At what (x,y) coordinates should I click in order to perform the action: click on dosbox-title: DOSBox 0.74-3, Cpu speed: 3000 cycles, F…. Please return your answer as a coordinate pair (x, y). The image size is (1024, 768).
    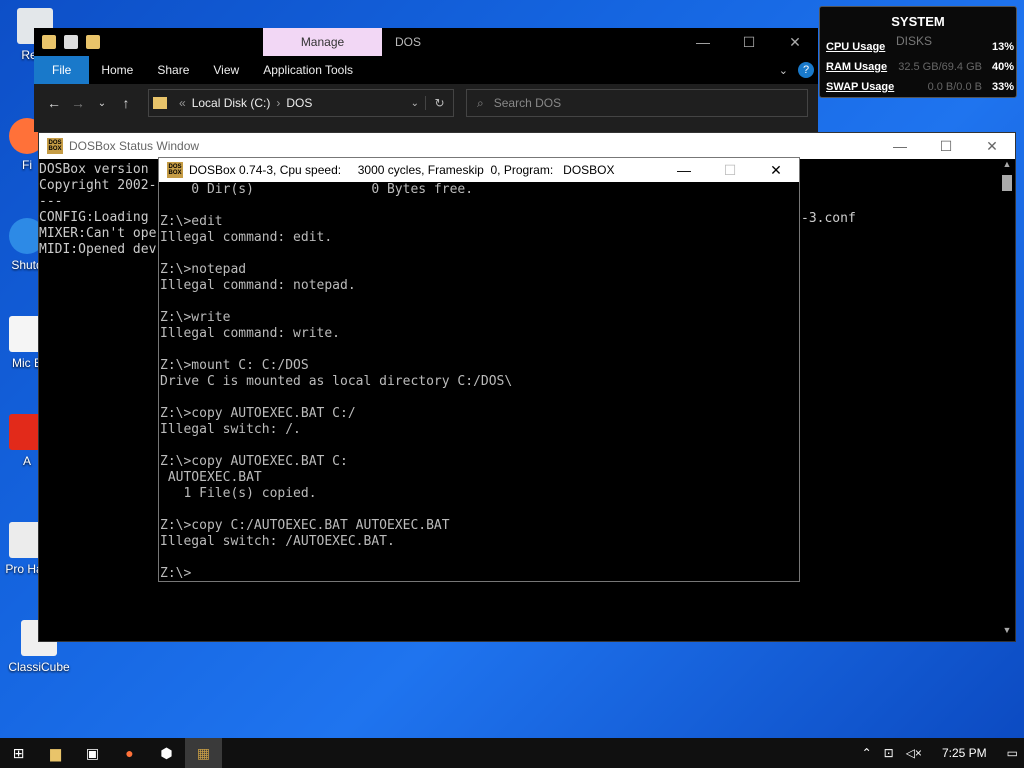
    Looking at the image, I should click on (402, 170).